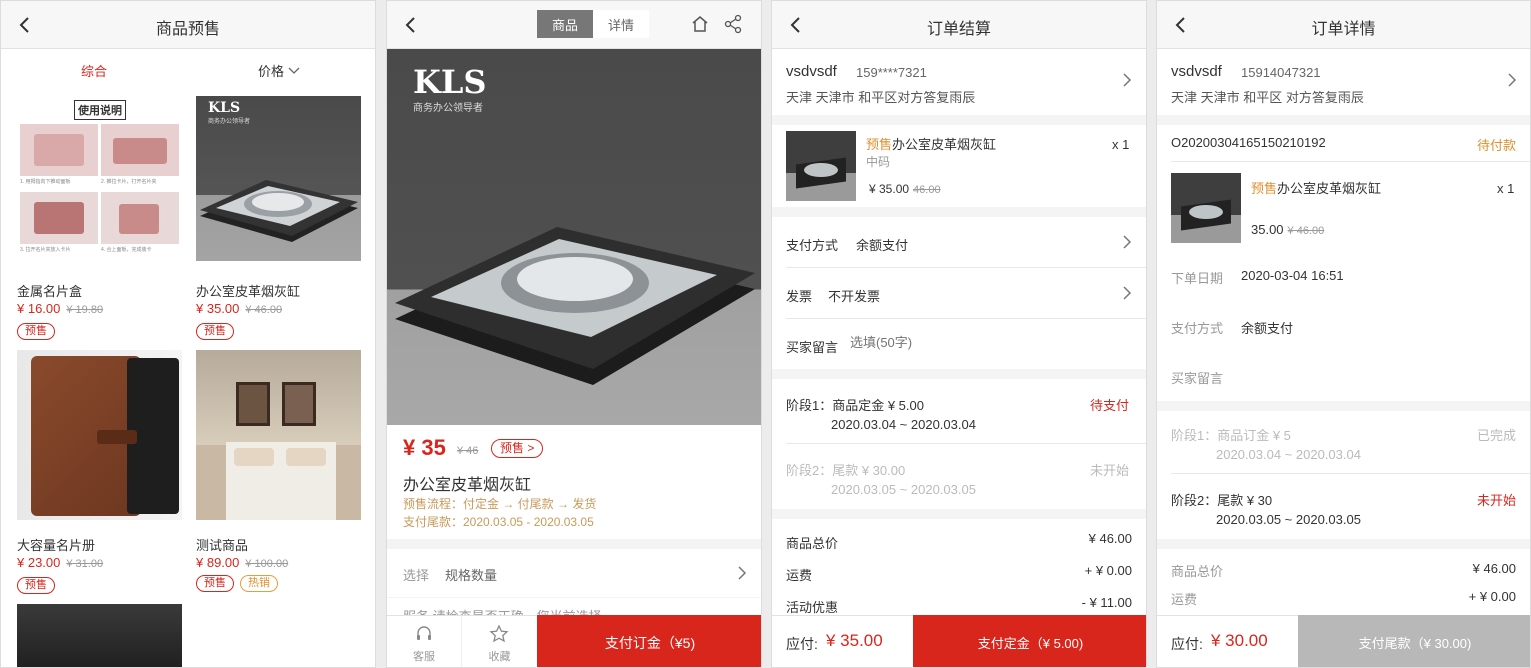  Describe the element at coordinates (264, 310) in the screenshot. I see `product-original-price: ¥ 46.00` at that location.